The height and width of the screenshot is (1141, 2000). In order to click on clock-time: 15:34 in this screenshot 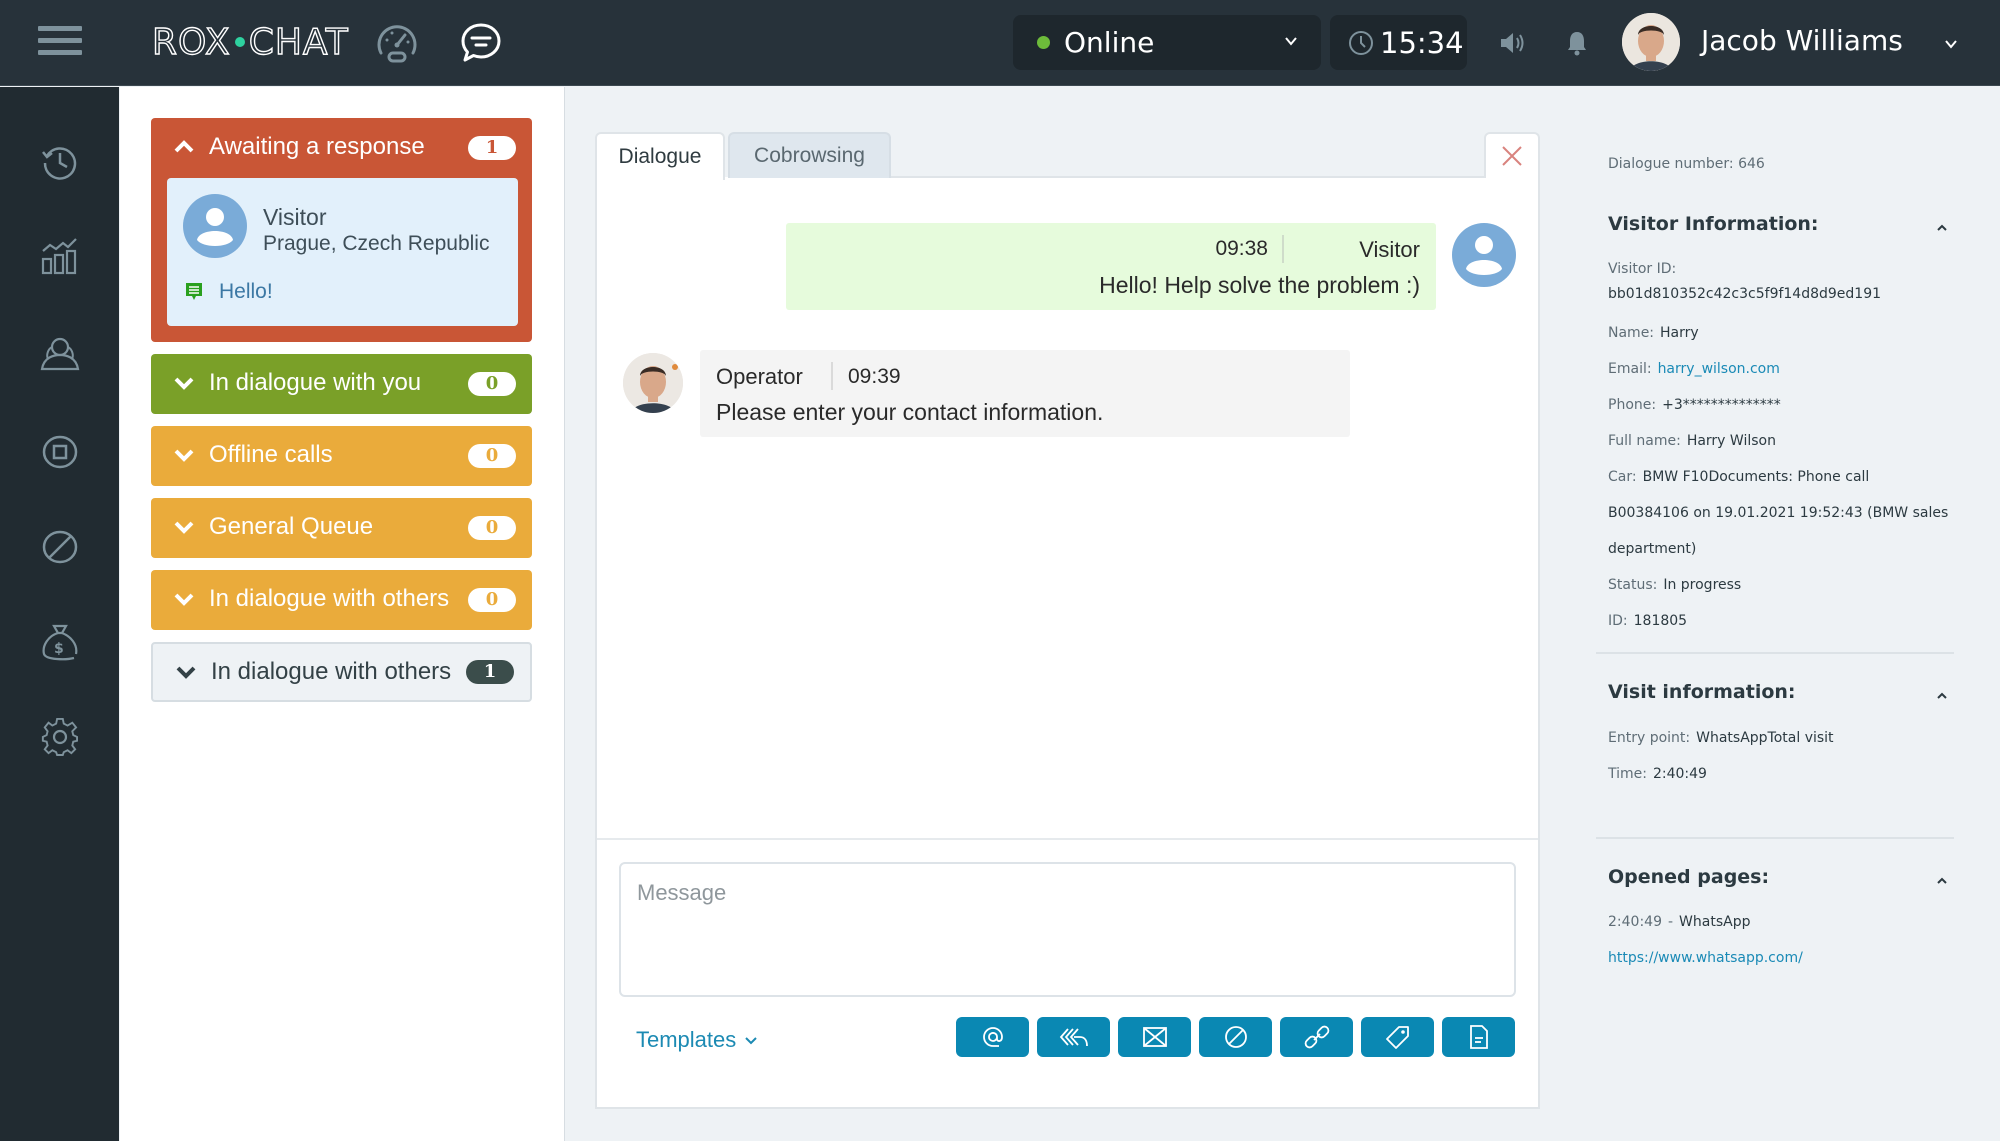, I will do `click(1422, 42)`.